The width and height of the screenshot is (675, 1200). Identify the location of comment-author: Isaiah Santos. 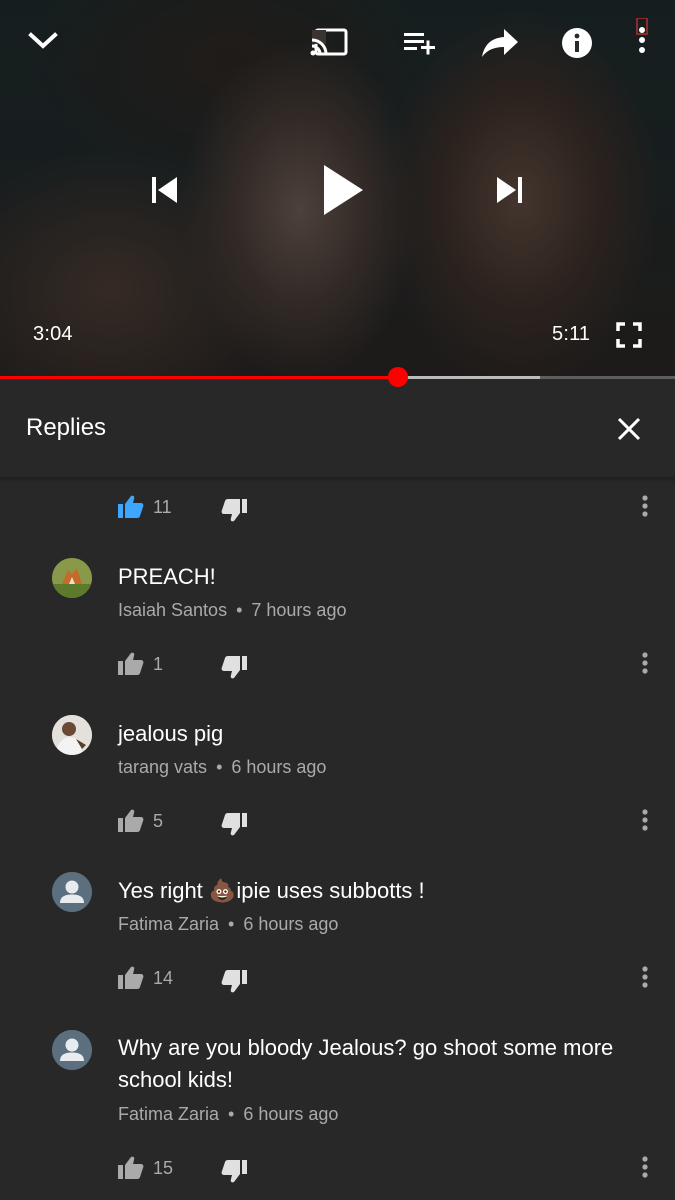
(172, 610).